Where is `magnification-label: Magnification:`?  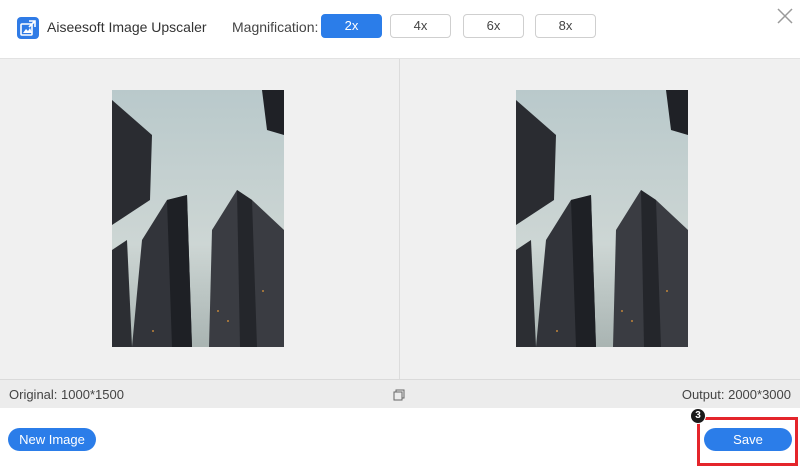 magnification-label: Magnification: is located at coordinates (275, 27).